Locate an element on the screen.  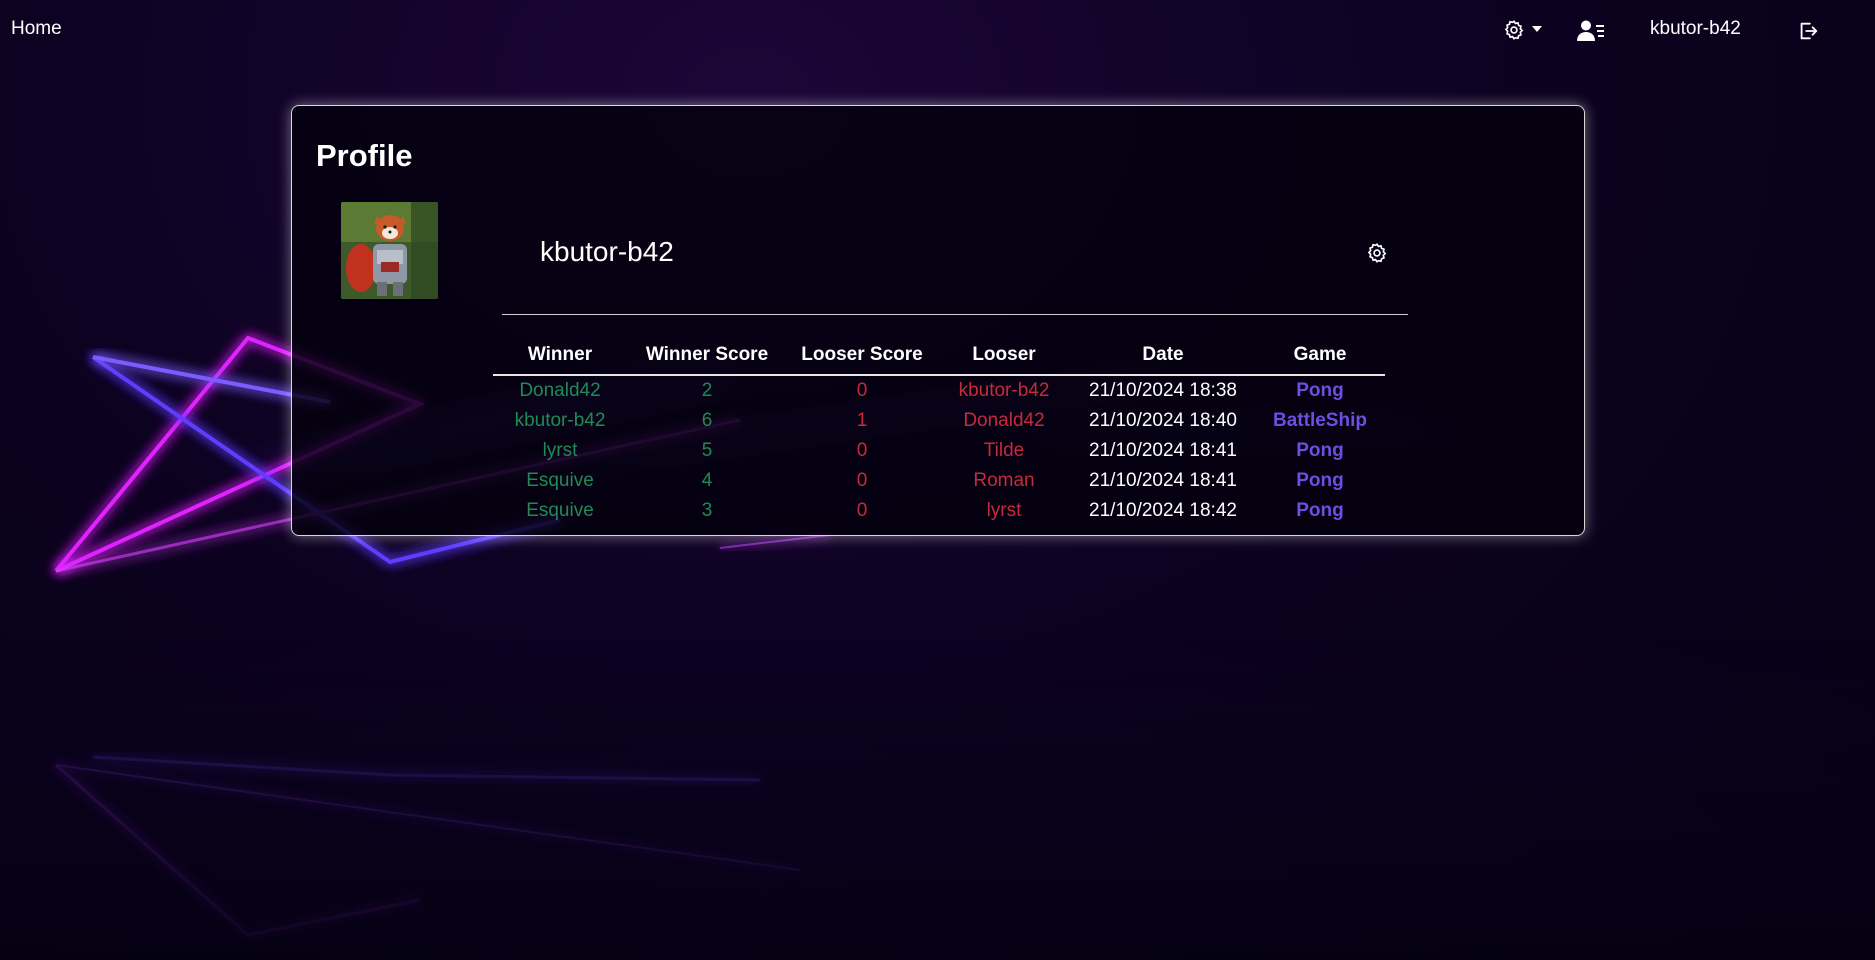
cell-looser: Roman is located at coordinates (1004, 480).